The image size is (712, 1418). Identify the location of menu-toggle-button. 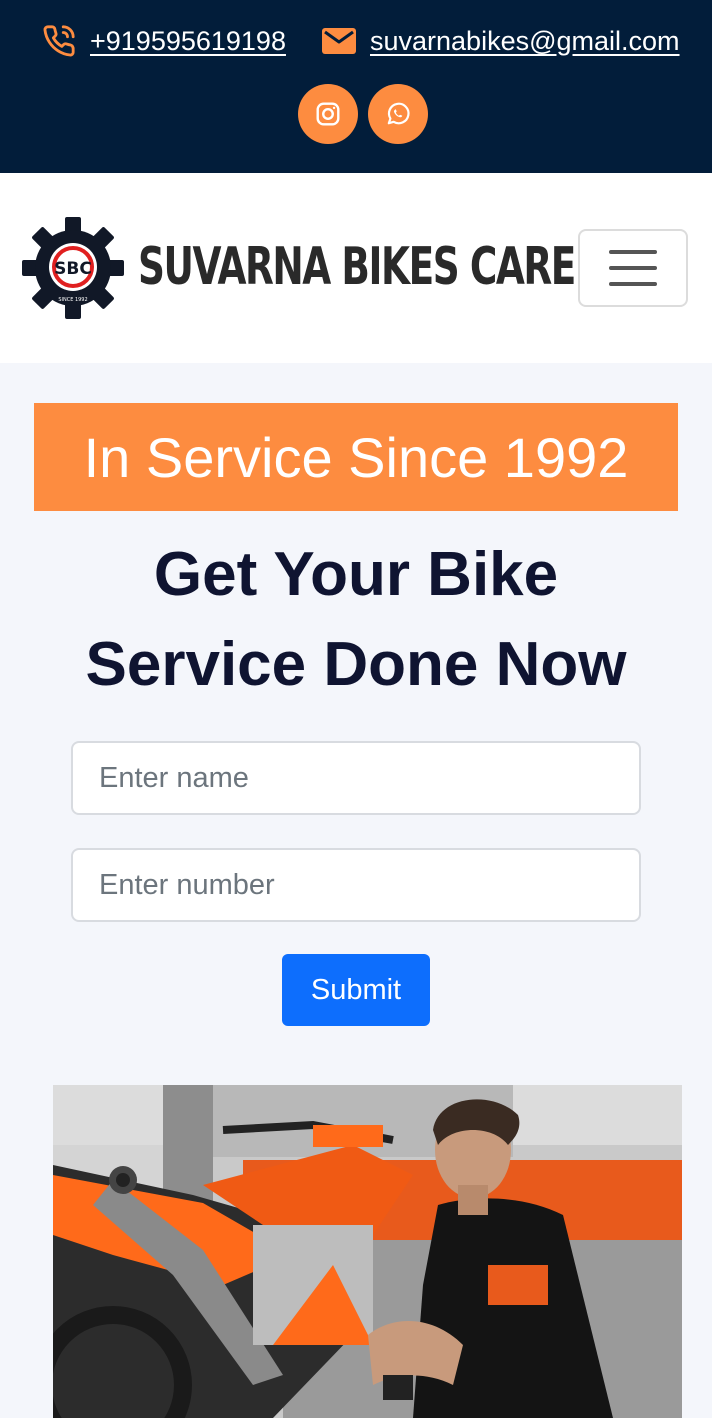
(633, 268).